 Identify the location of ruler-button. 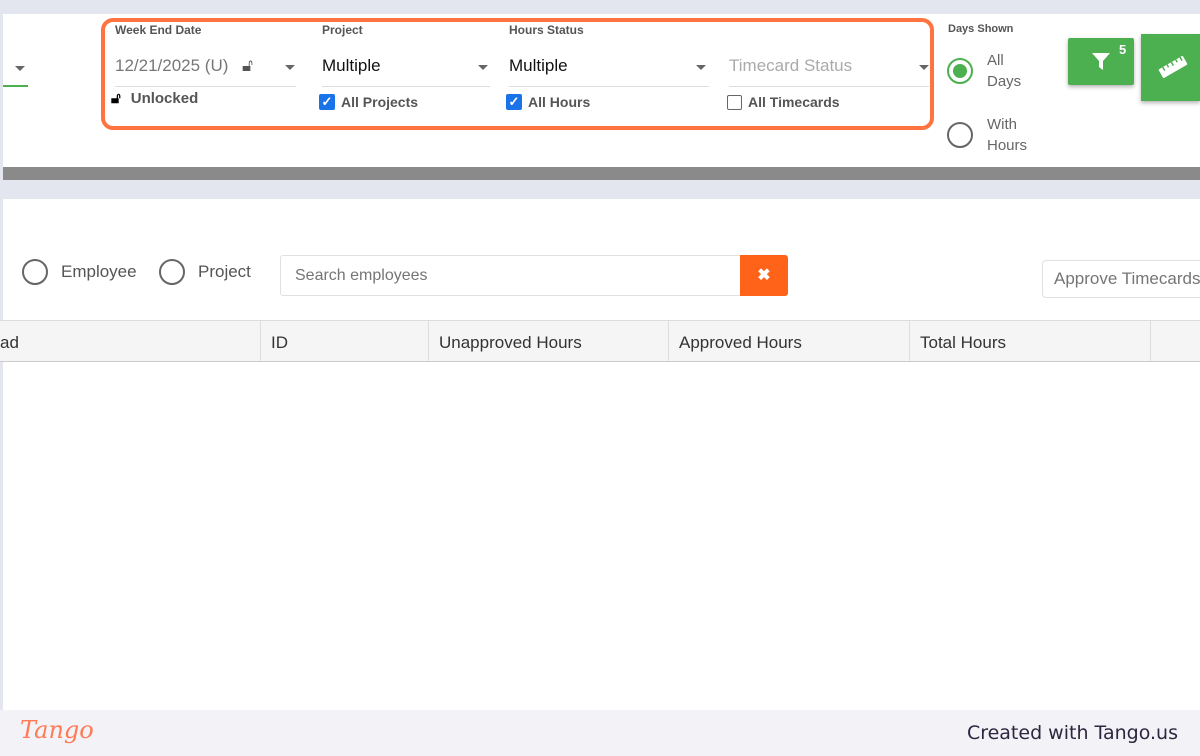
(1170, 67).